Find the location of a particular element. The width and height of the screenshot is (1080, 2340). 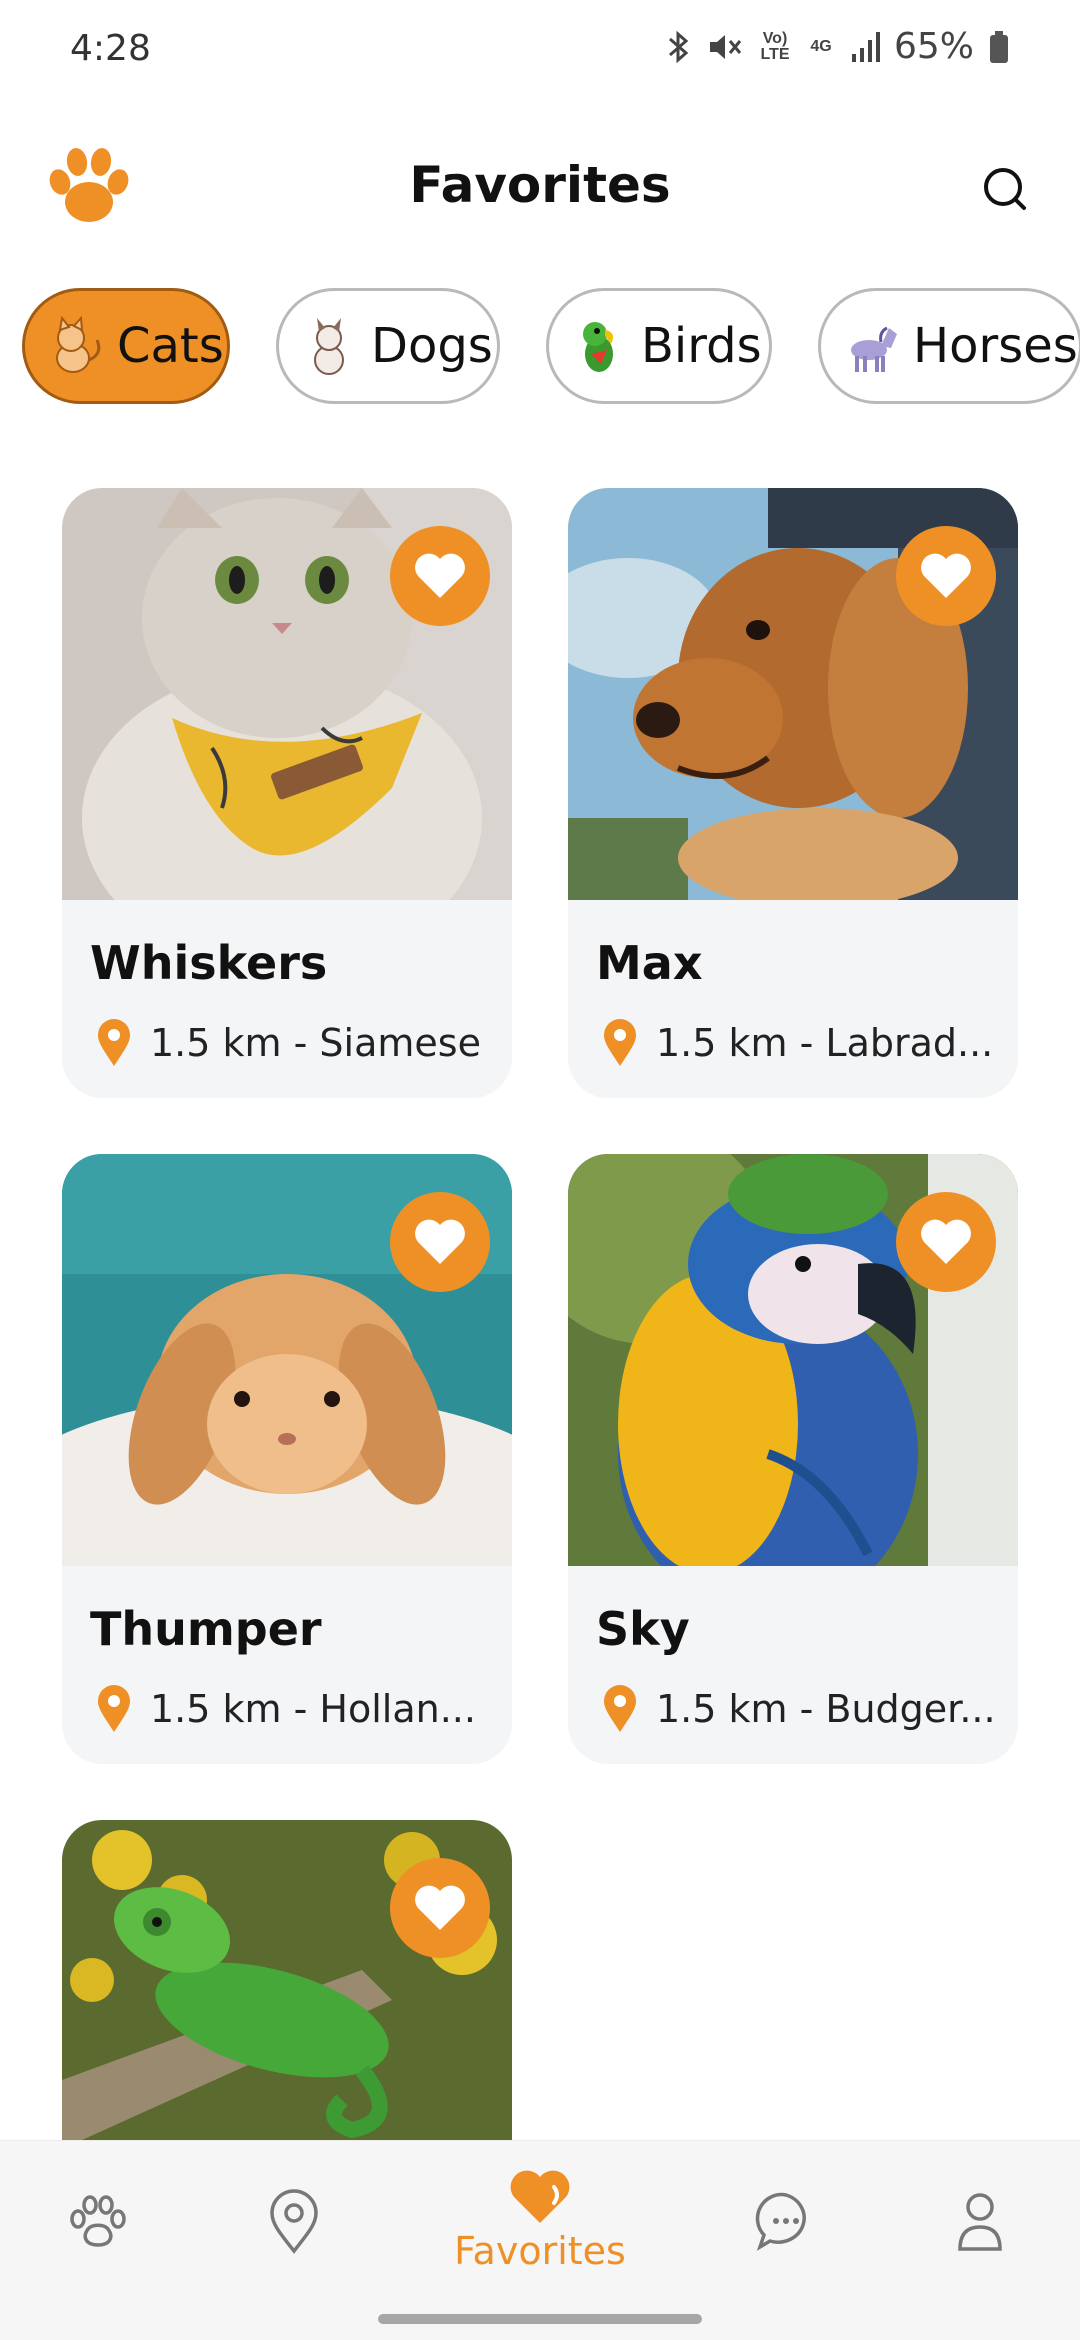

nav-profile is located at coordinates (980, 2221).